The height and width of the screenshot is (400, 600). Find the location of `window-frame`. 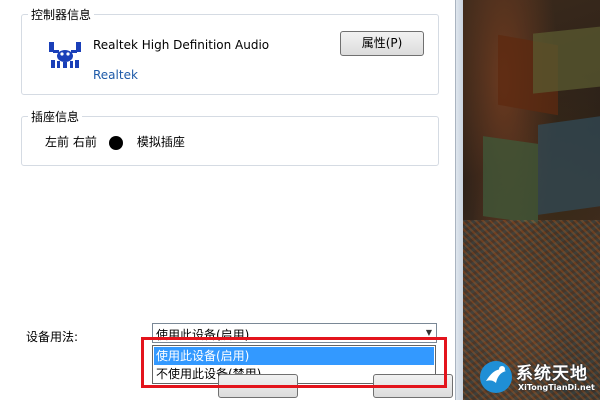

window-frame is located at coordinates (459, 200).